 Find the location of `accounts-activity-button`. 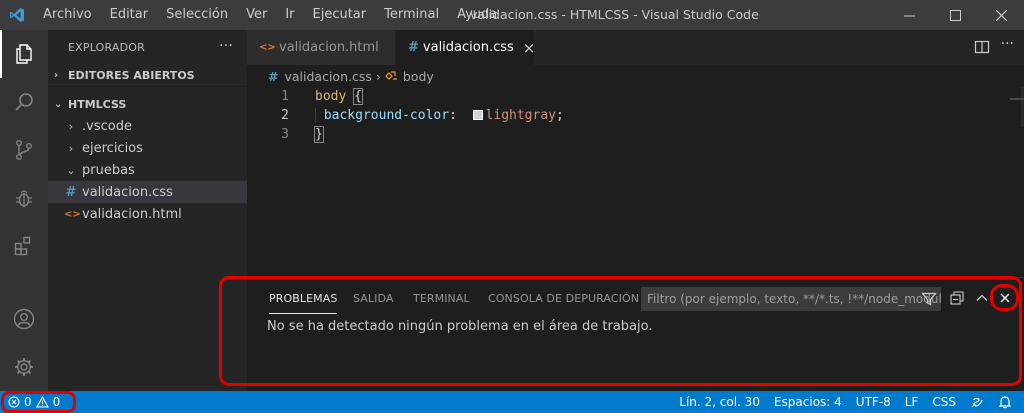

accounts-activity-button is located at coordinates (24, 319).